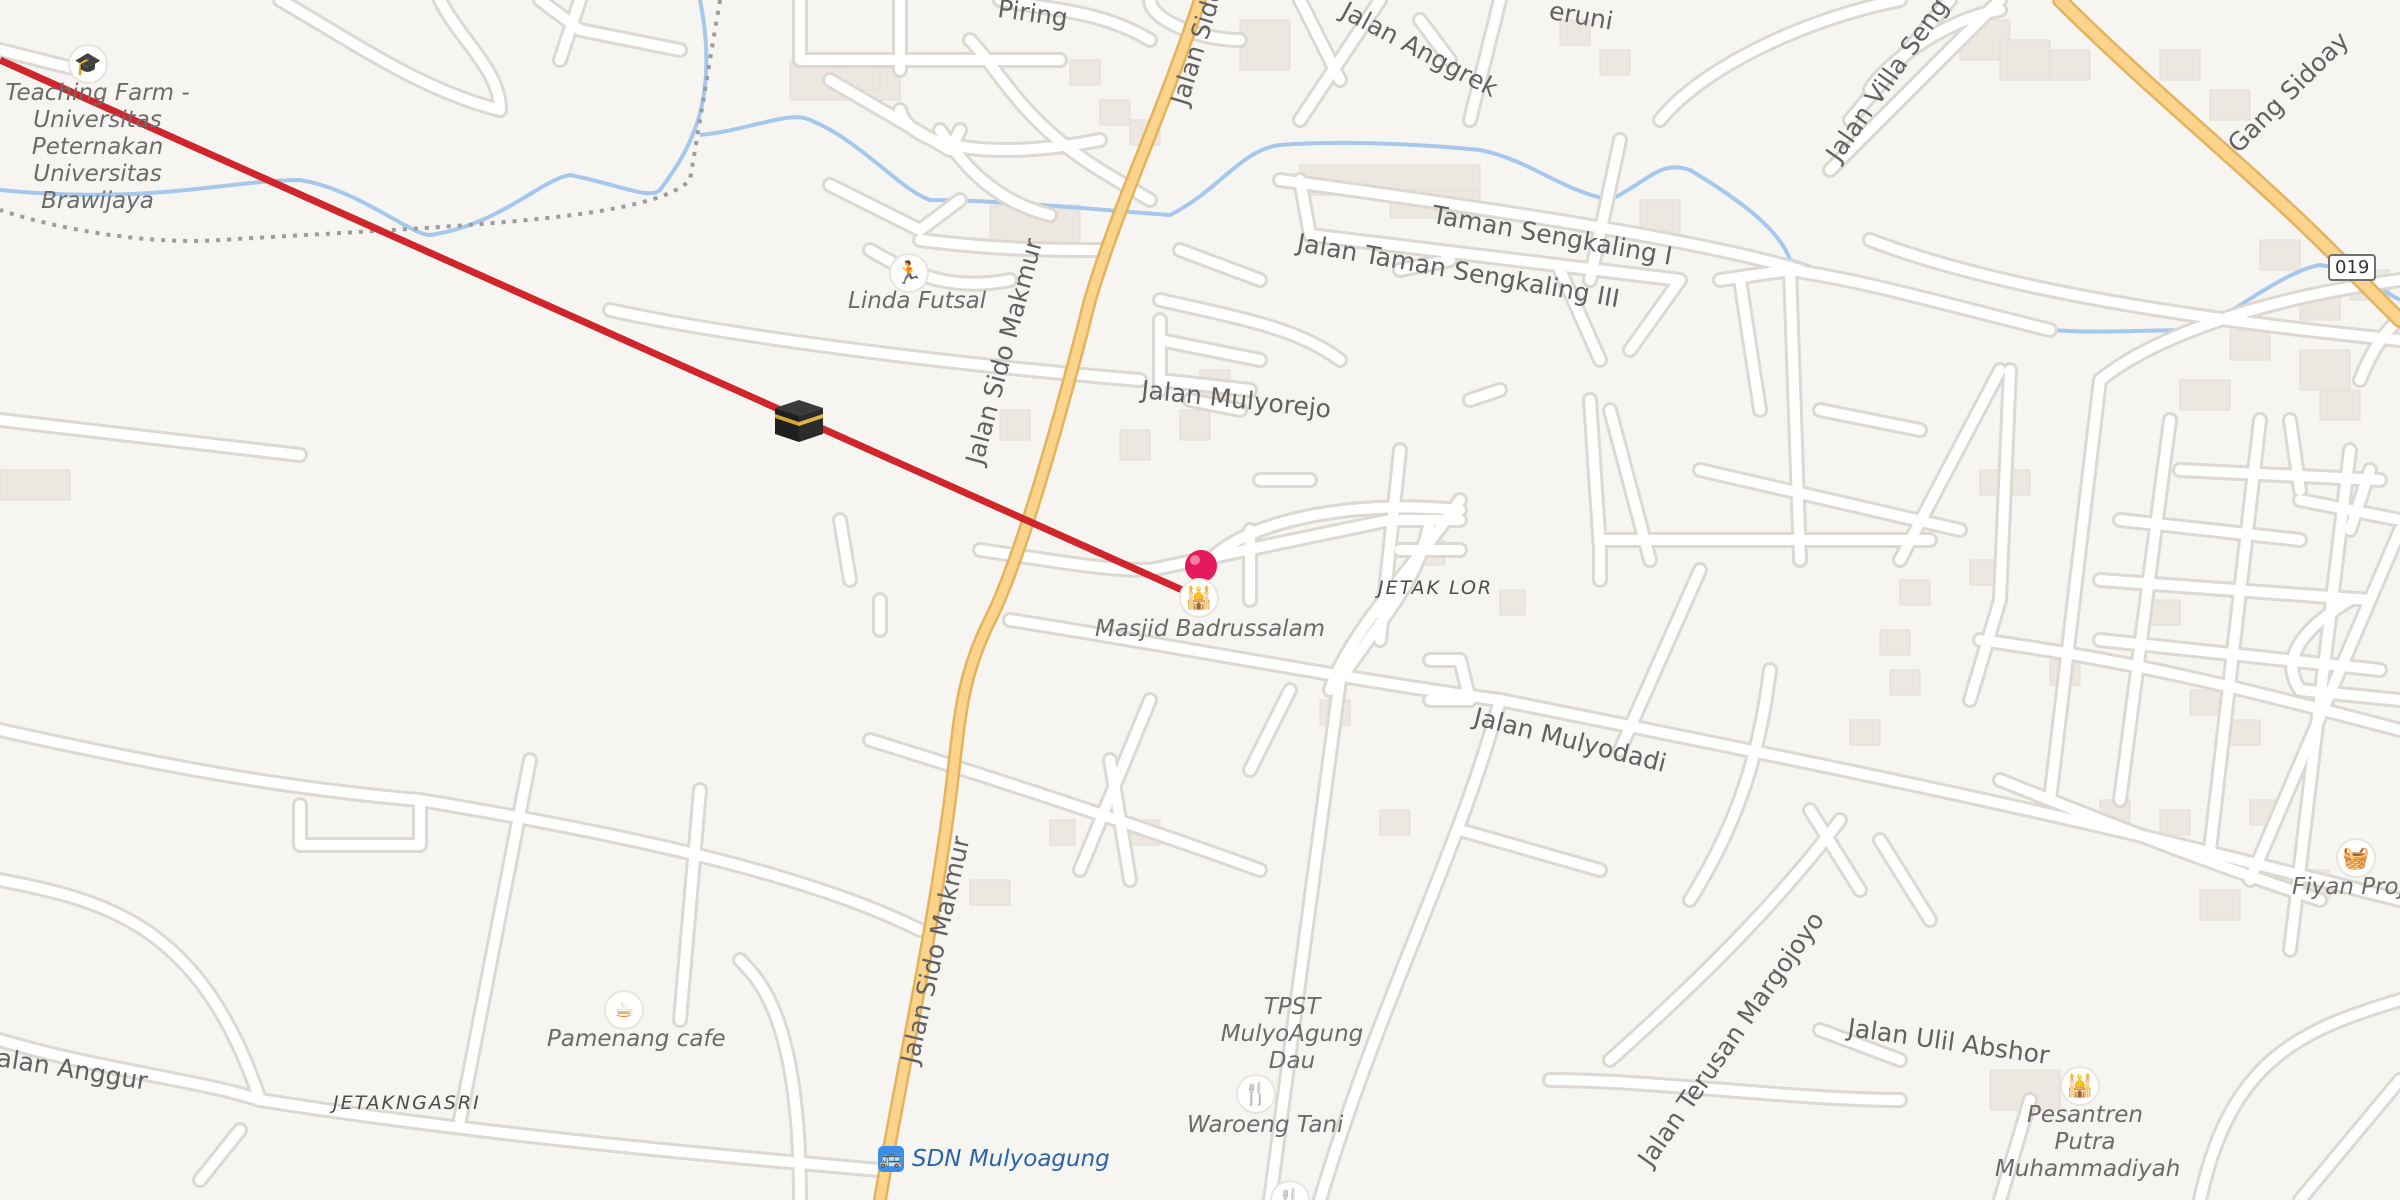 The width and height of the screenshot is (2400, 1200). What do you see at coordinates (624, 1010) in the screenshot?
I see `coffee-cup-icon: ☕` at bounding box center [624, 1010].